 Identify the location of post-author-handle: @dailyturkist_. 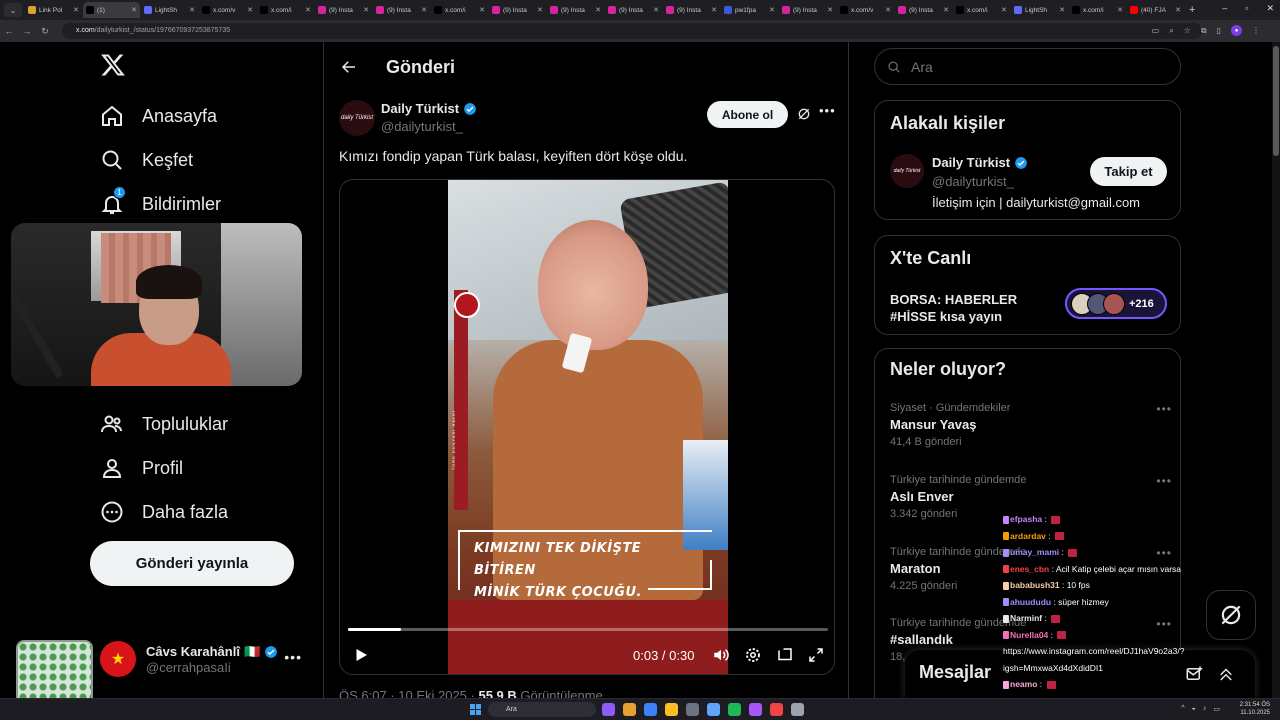
(422, 126).